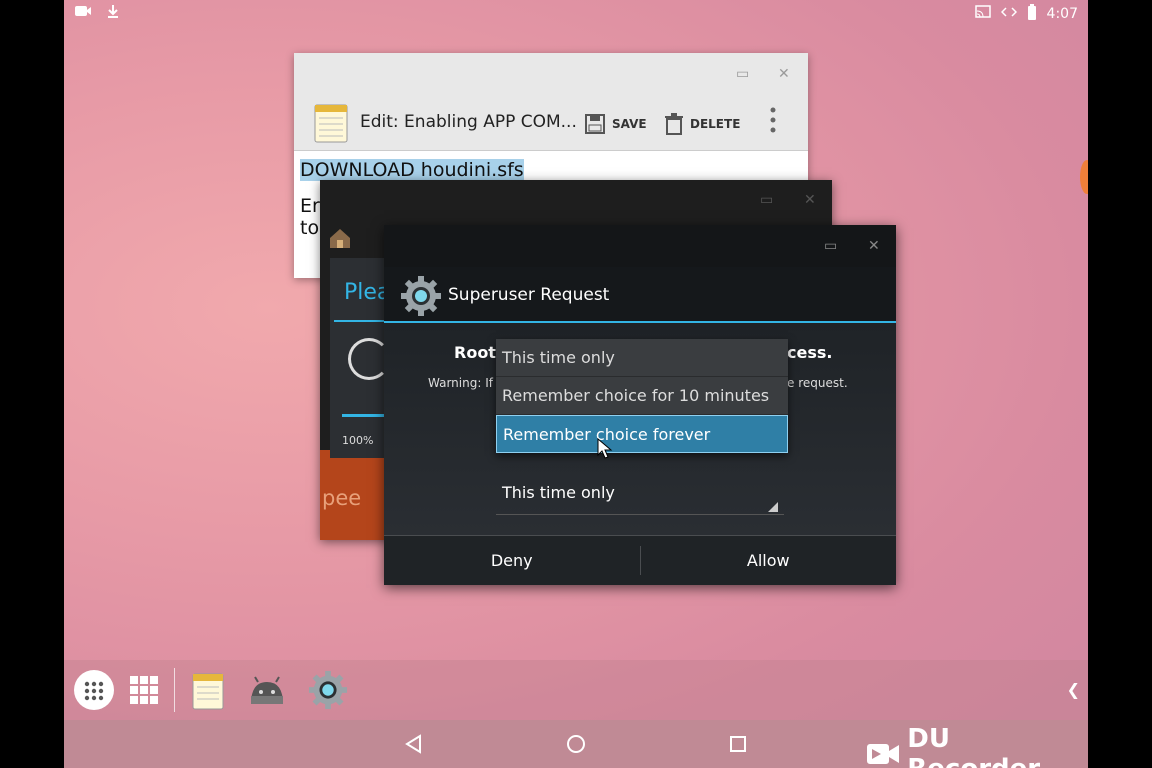 The height and width of the screenshot is (768, 1152). What do you see at coordinates (529, 295) in the screenshot?
I see `dialog-title: Superuser Request` at bounding box center [529, 295].